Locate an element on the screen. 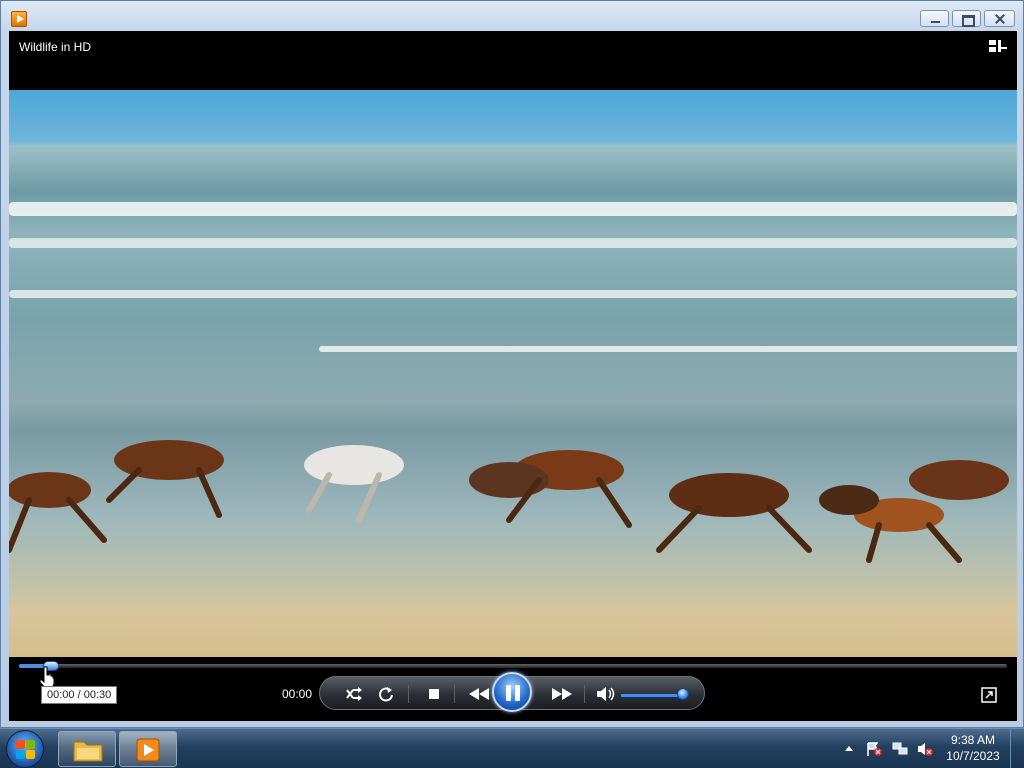 This screenshot has height=768, width=1024. stop-icon is located at coordinates (434, 694).